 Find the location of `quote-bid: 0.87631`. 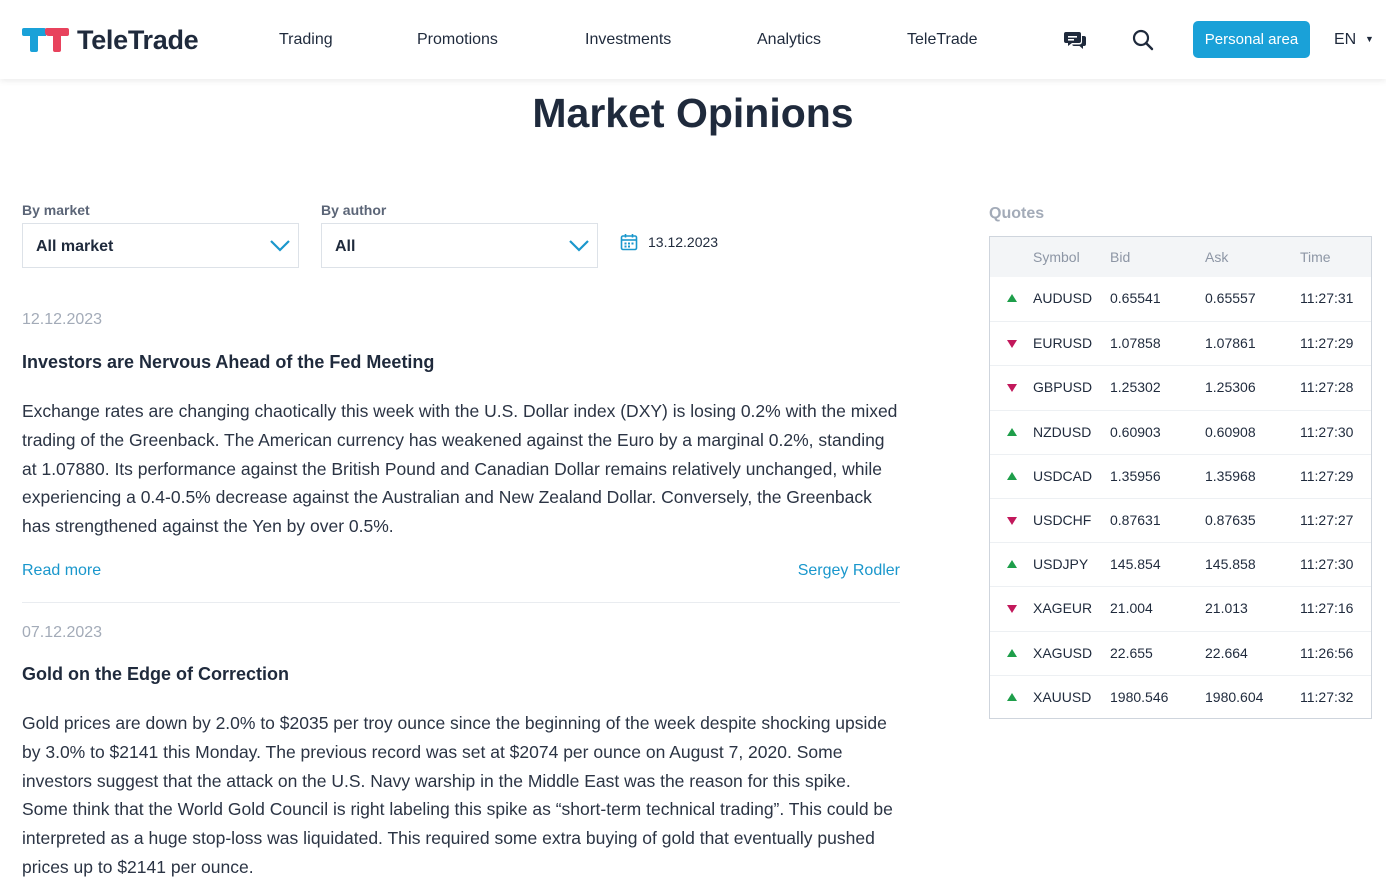

quote-bid: 0.87631 is located at coordinates (1135, 520).